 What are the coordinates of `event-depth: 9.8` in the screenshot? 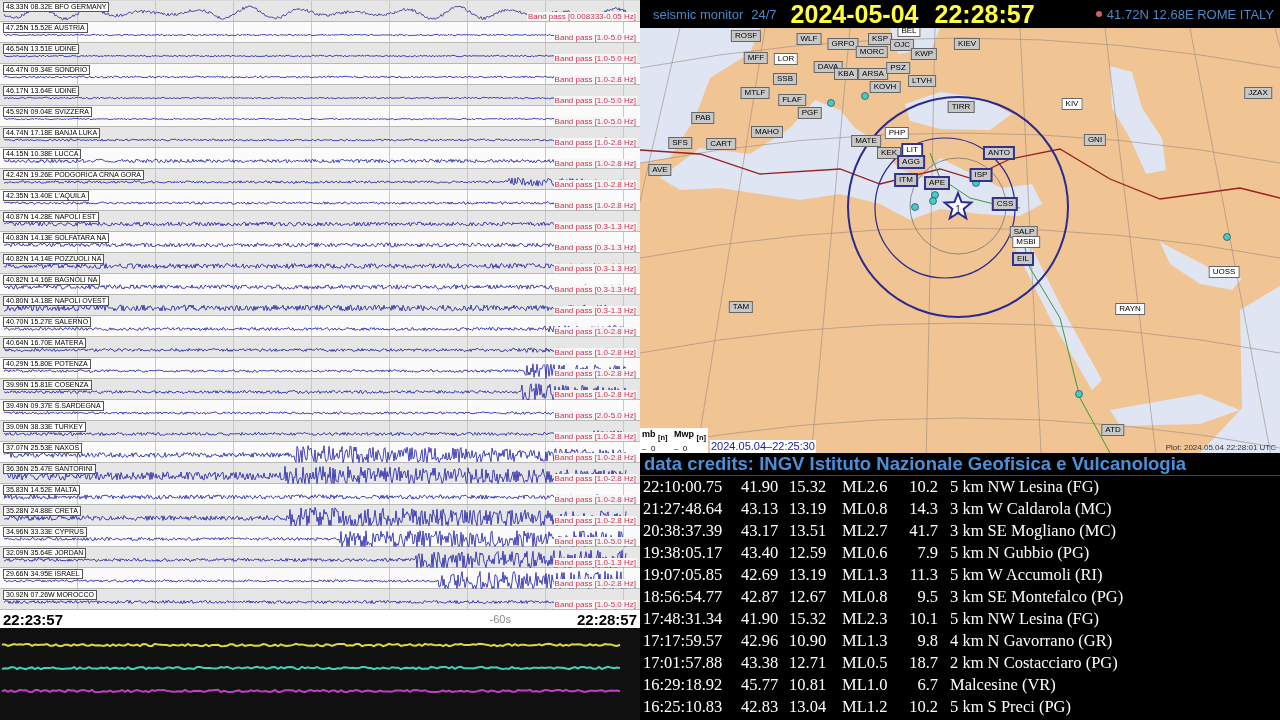 It's located at (927, 641).